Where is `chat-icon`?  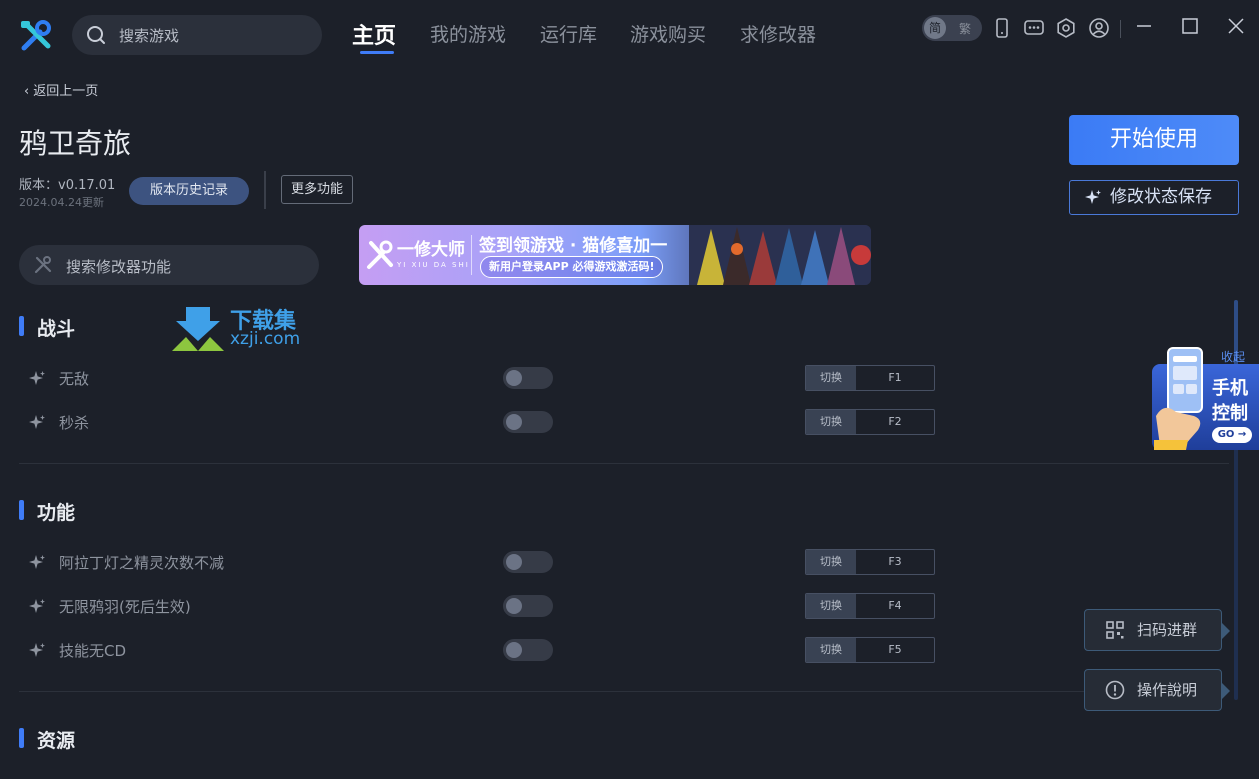 chat-icon is located at coordinates (1034, 28).